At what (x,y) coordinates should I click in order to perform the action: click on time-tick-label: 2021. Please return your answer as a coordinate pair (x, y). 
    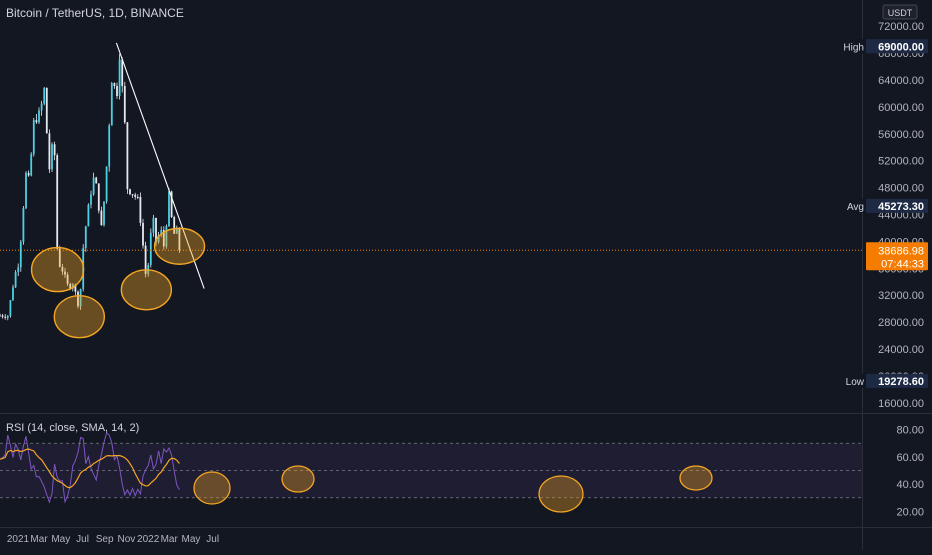
    Looking at the image, I should click on (18, 539).